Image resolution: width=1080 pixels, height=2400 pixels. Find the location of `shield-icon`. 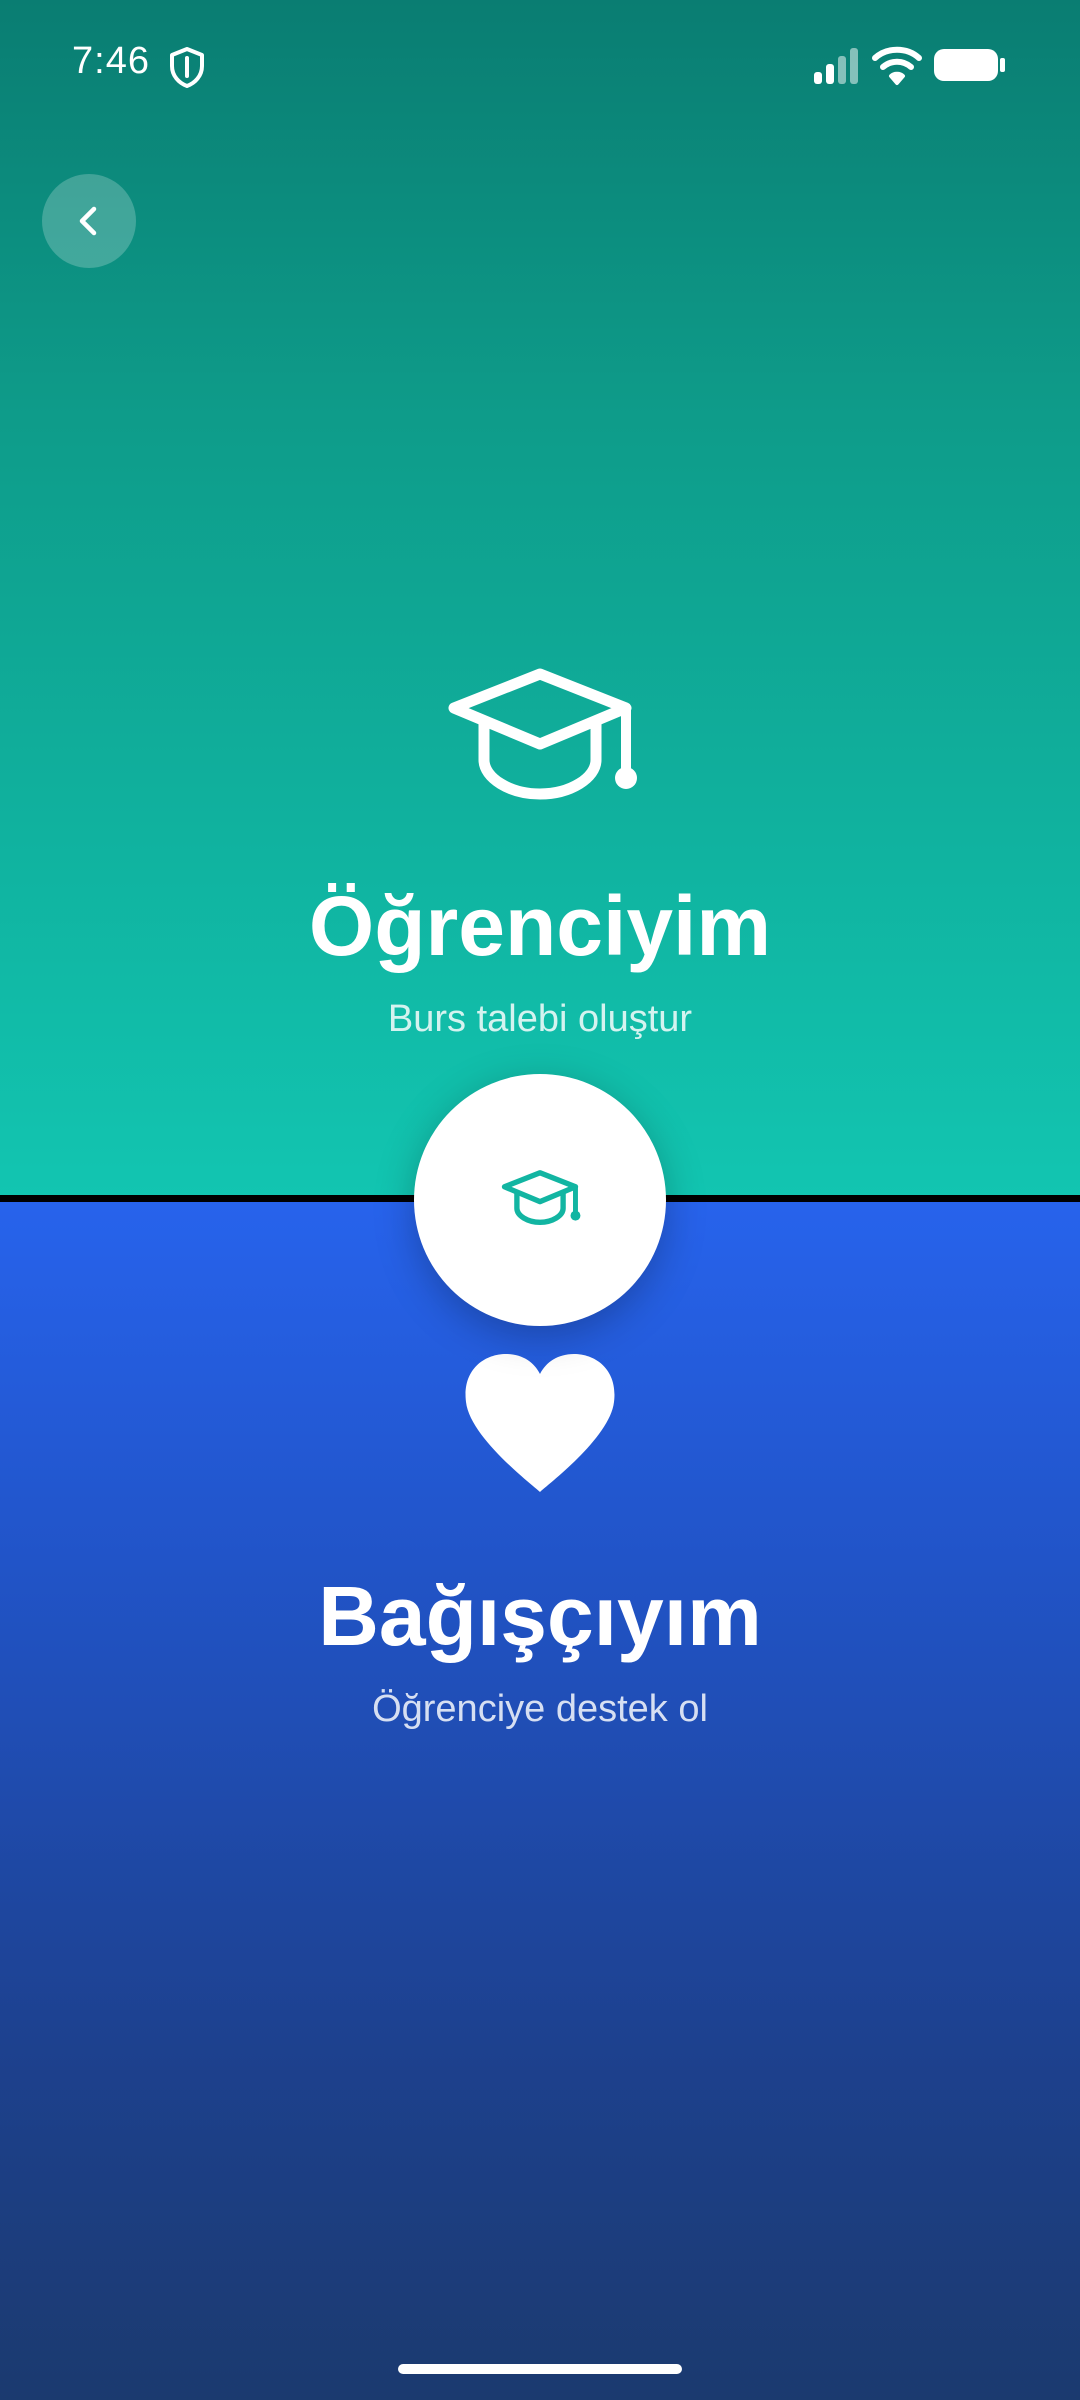

shield-icon is located at coordinates (187, 67).